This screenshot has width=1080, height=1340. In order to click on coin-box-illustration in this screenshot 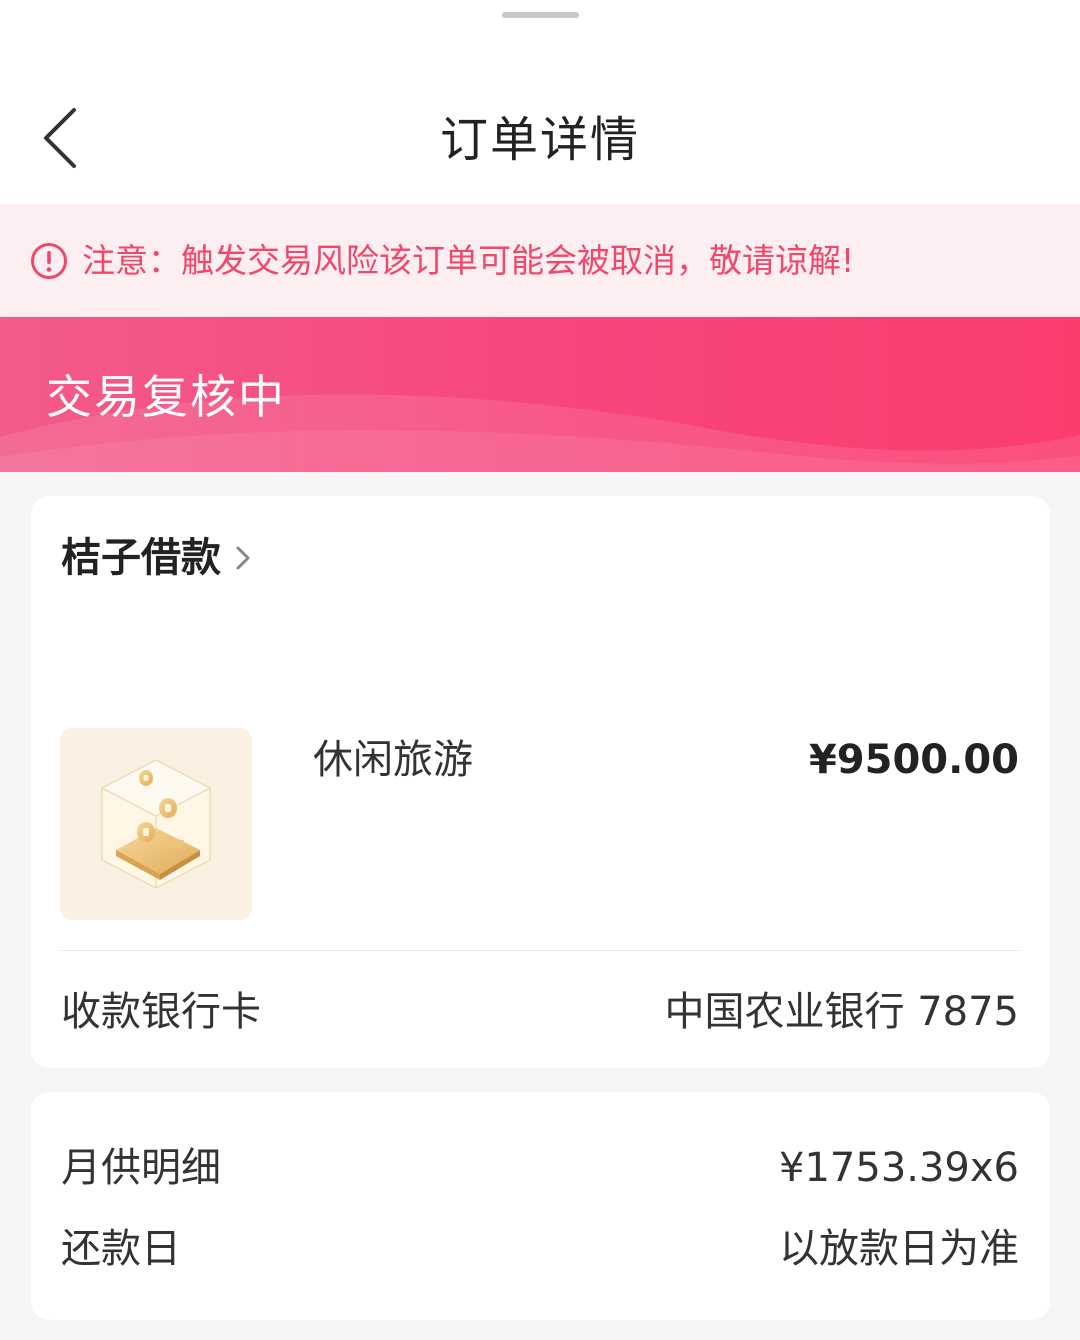, I will do `click(156, 824)`.